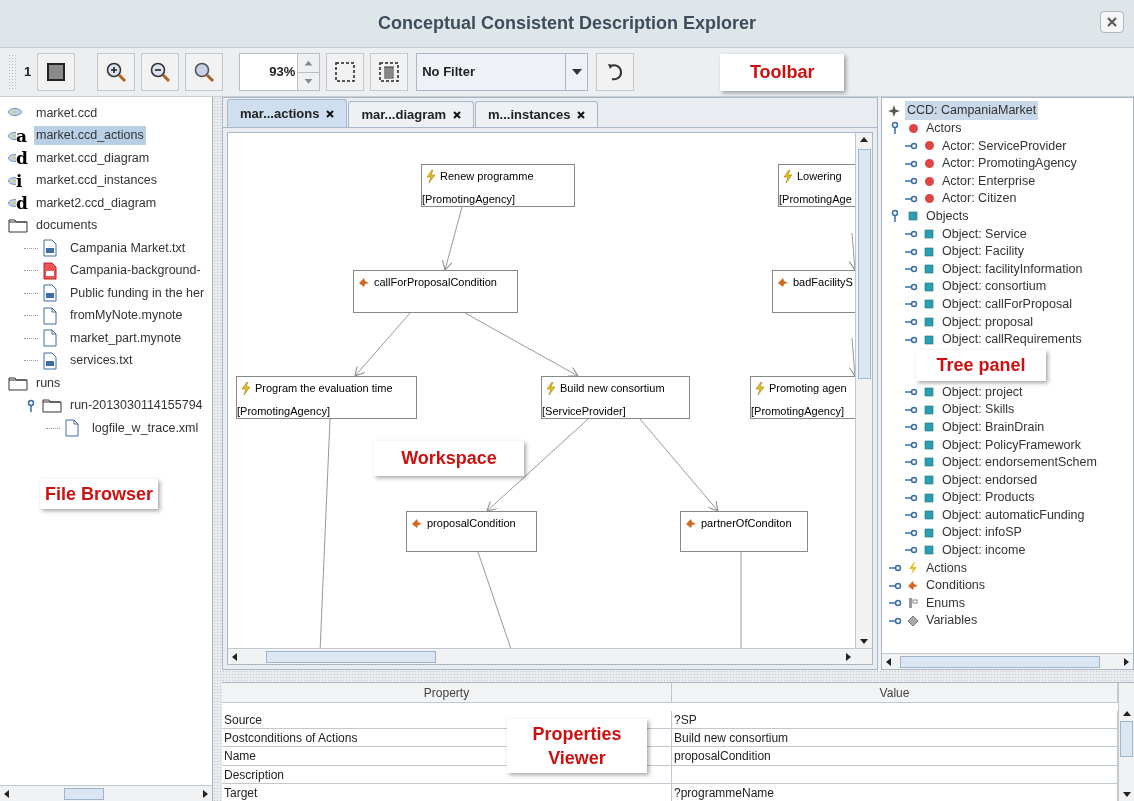  Describe the element at coordinates (615, 397) in the screenshot. I see `diagram-node: Build new consortium [ServiceProvider]` at that location.